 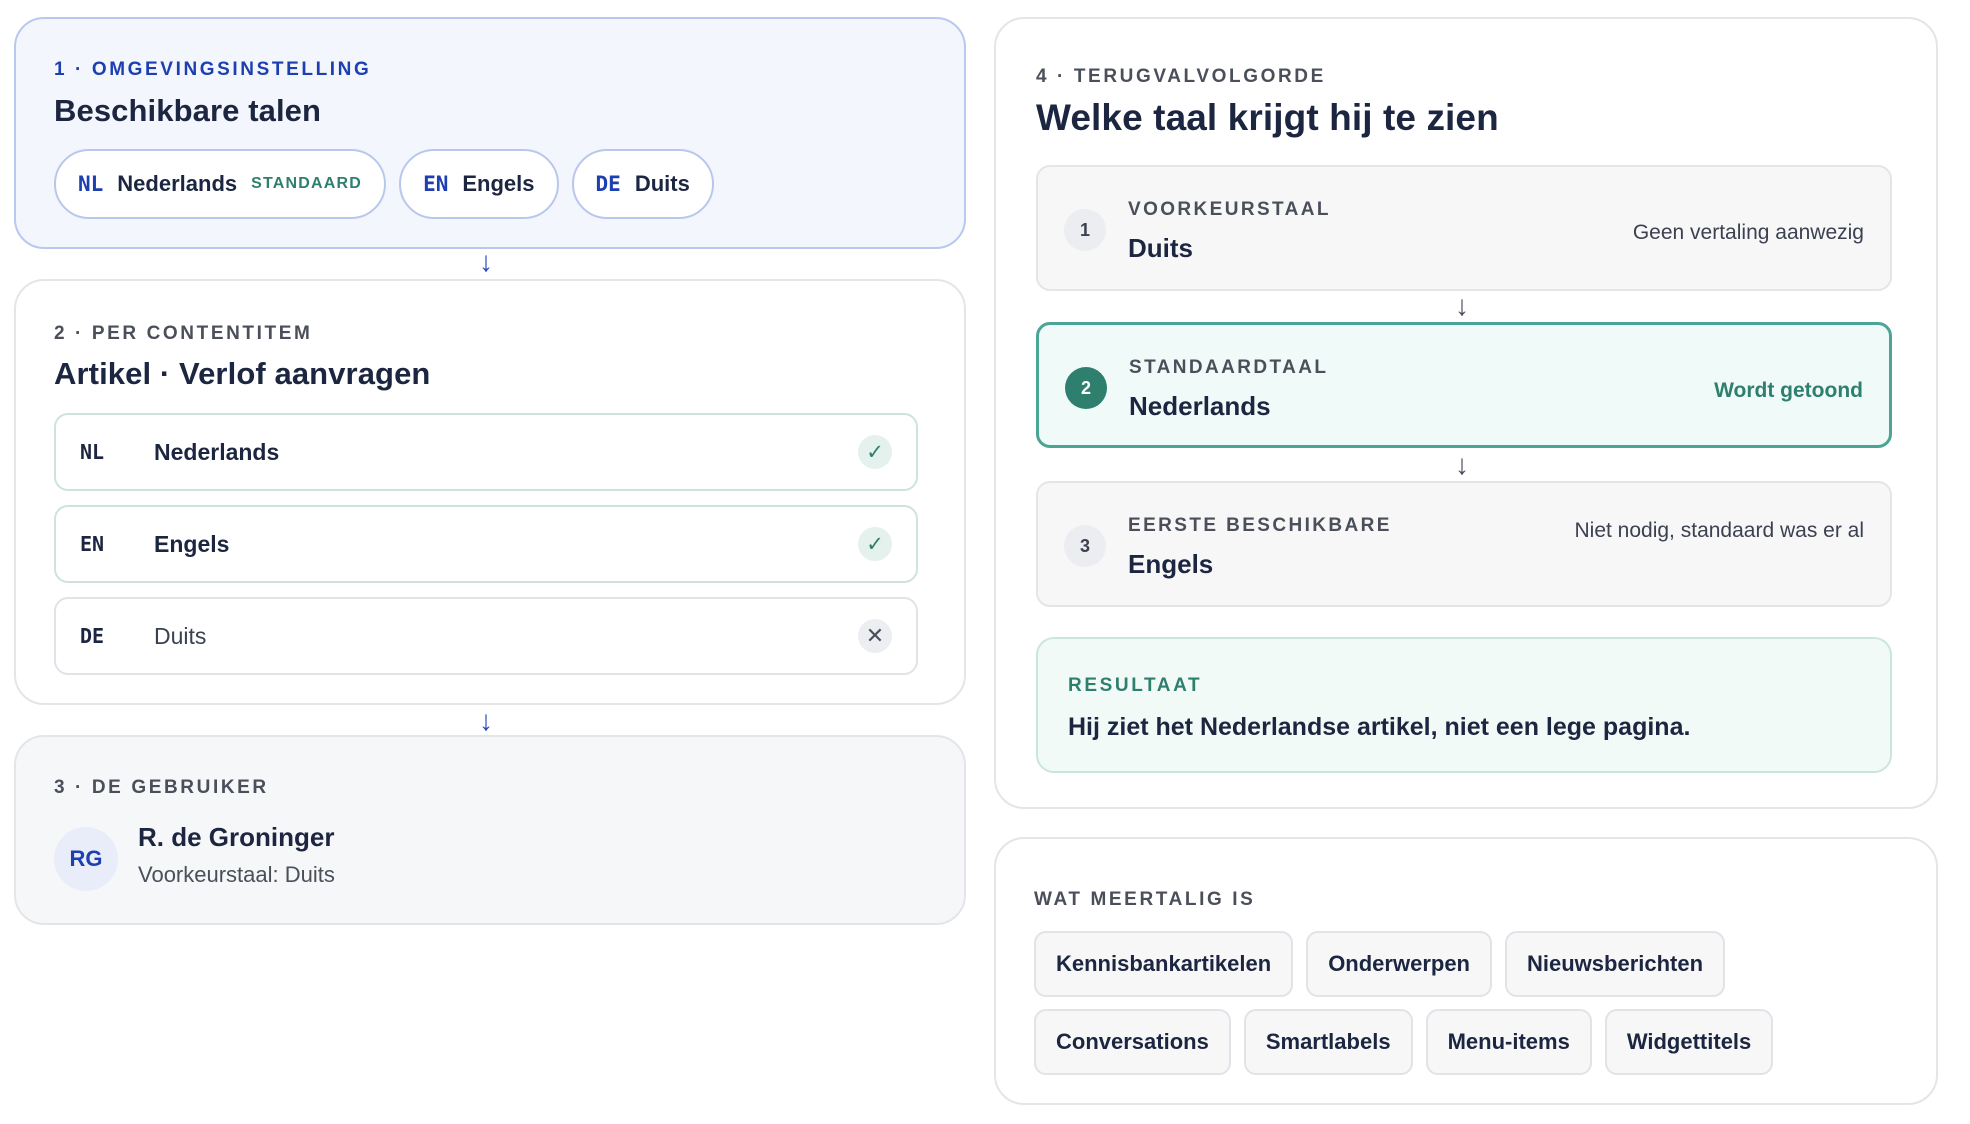 I want to click on language-pill-de: DE Duits, so click(x=642, y=184).